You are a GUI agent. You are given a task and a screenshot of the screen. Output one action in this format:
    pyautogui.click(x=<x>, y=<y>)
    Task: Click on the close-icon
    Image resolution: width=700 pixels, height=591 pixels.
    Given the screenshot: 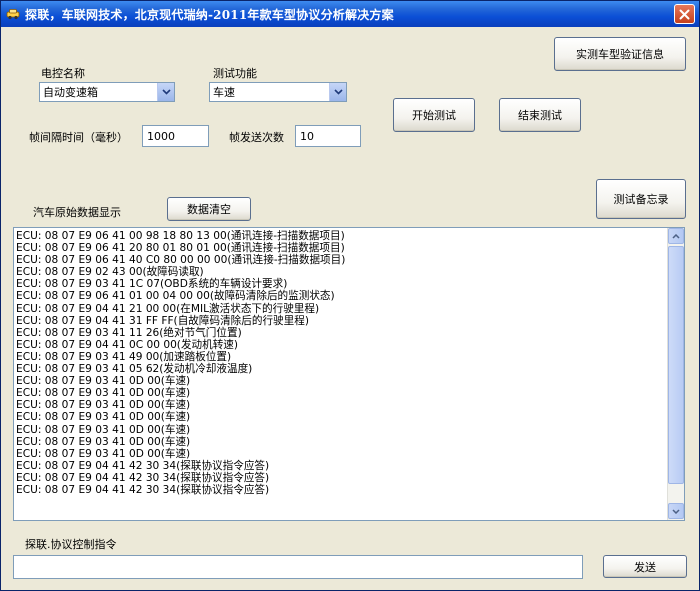 What is the action you would take?
    pyautogui.click(x=684, y=14)
    